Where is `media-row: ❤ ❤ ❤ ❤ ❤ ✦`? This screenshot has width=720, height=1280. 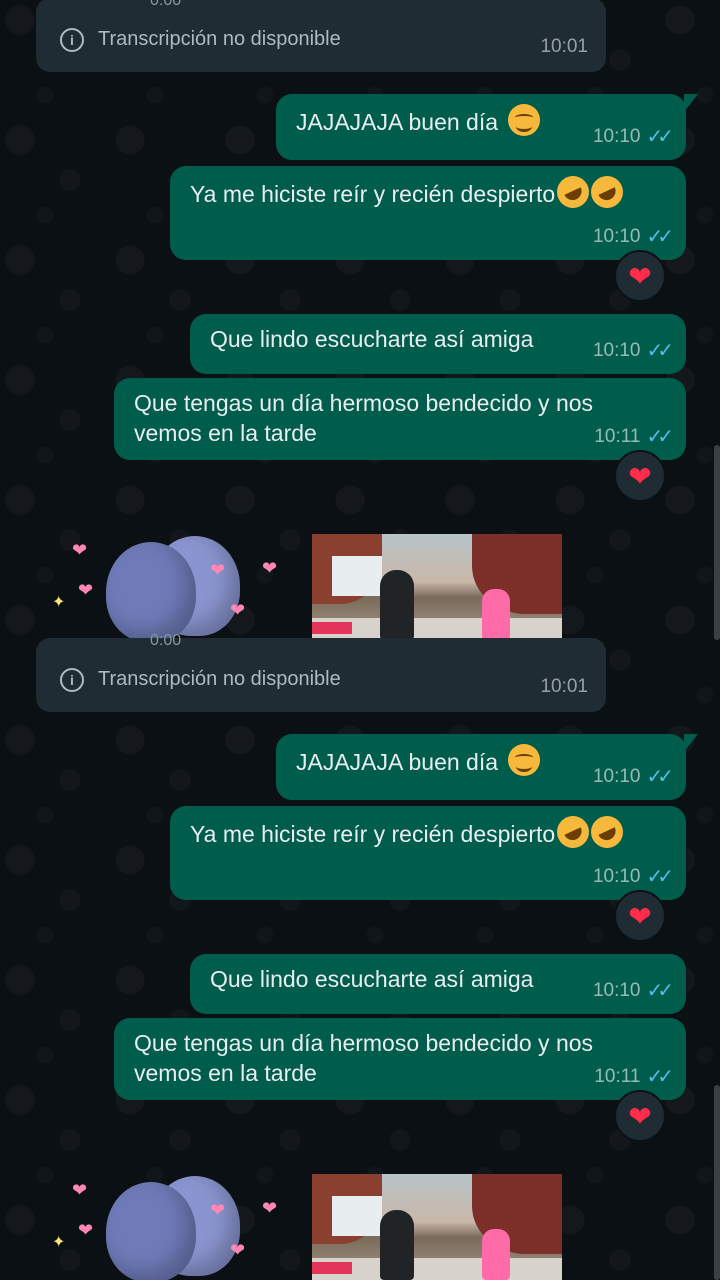 media-row: ❤ ❤ ❤ ❤ ❤ ✦ is located at coordinates (360, 1225).